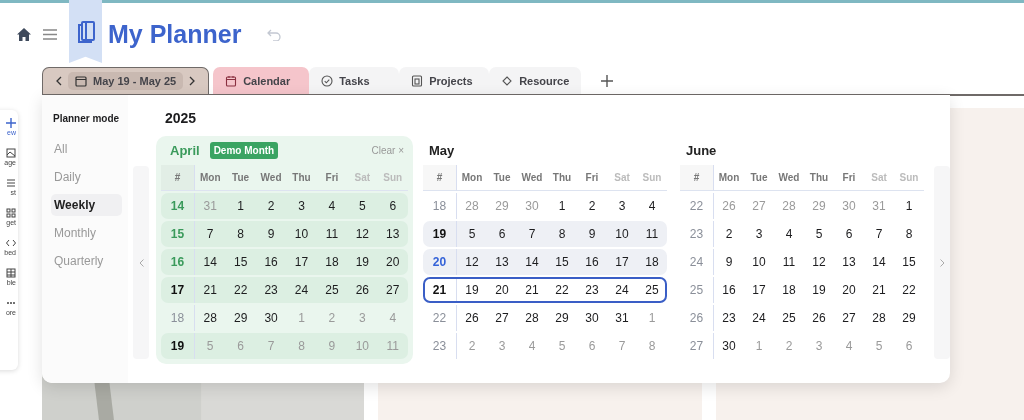 The image size is (1024, 420). I want to click on week-row: 16 14 15 16 17 18 19 20, so click(284, 262).